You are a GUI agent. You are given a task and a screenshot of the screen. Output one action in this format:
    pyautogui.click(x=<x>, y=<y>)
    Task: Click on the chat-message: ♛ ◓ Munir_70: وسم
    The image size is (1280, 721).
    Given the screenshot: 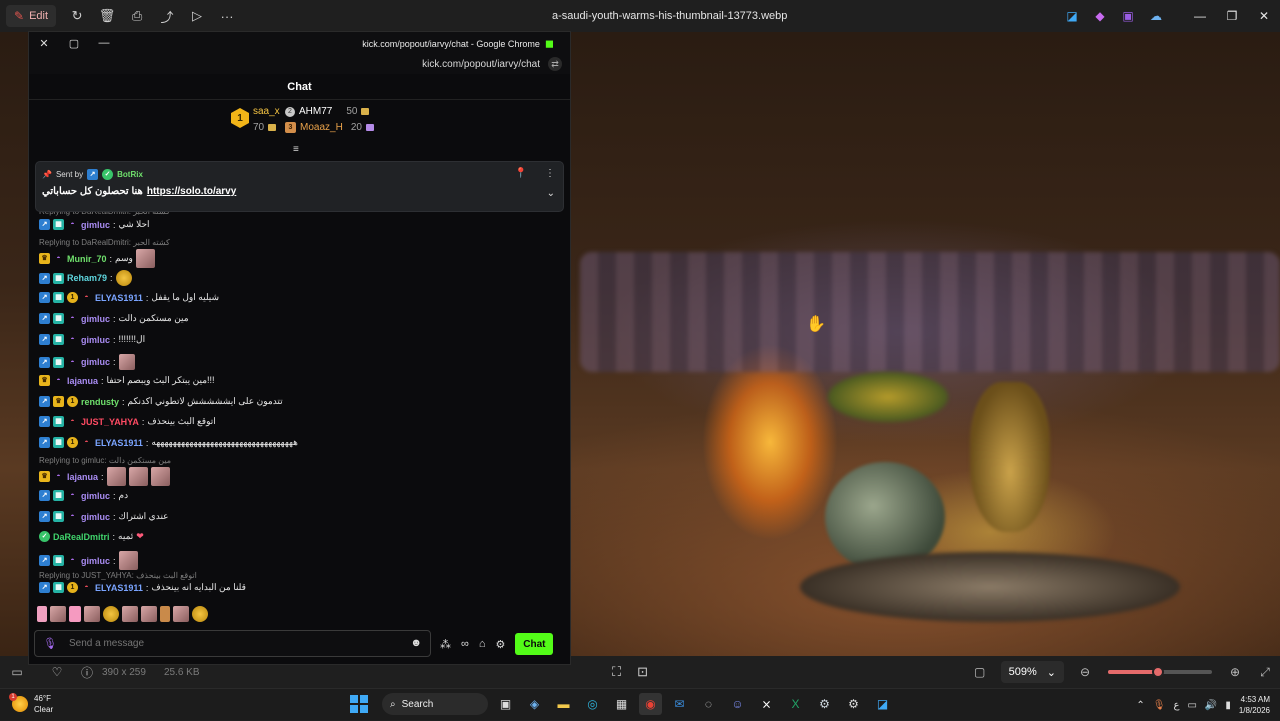 What is the action you would take?
    pyautogui.click(x=97, y=258)
    